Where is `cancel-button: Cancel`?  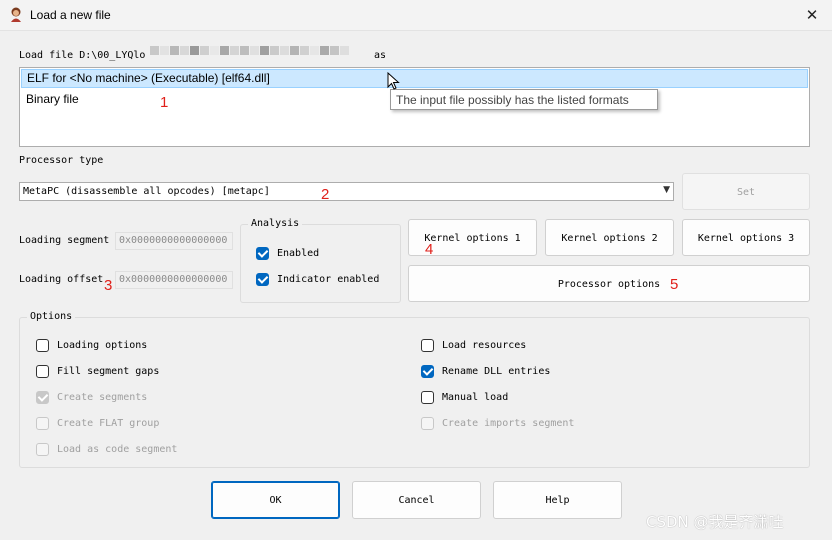
cancel-button: Cancel is located at coordinates (416, 500).